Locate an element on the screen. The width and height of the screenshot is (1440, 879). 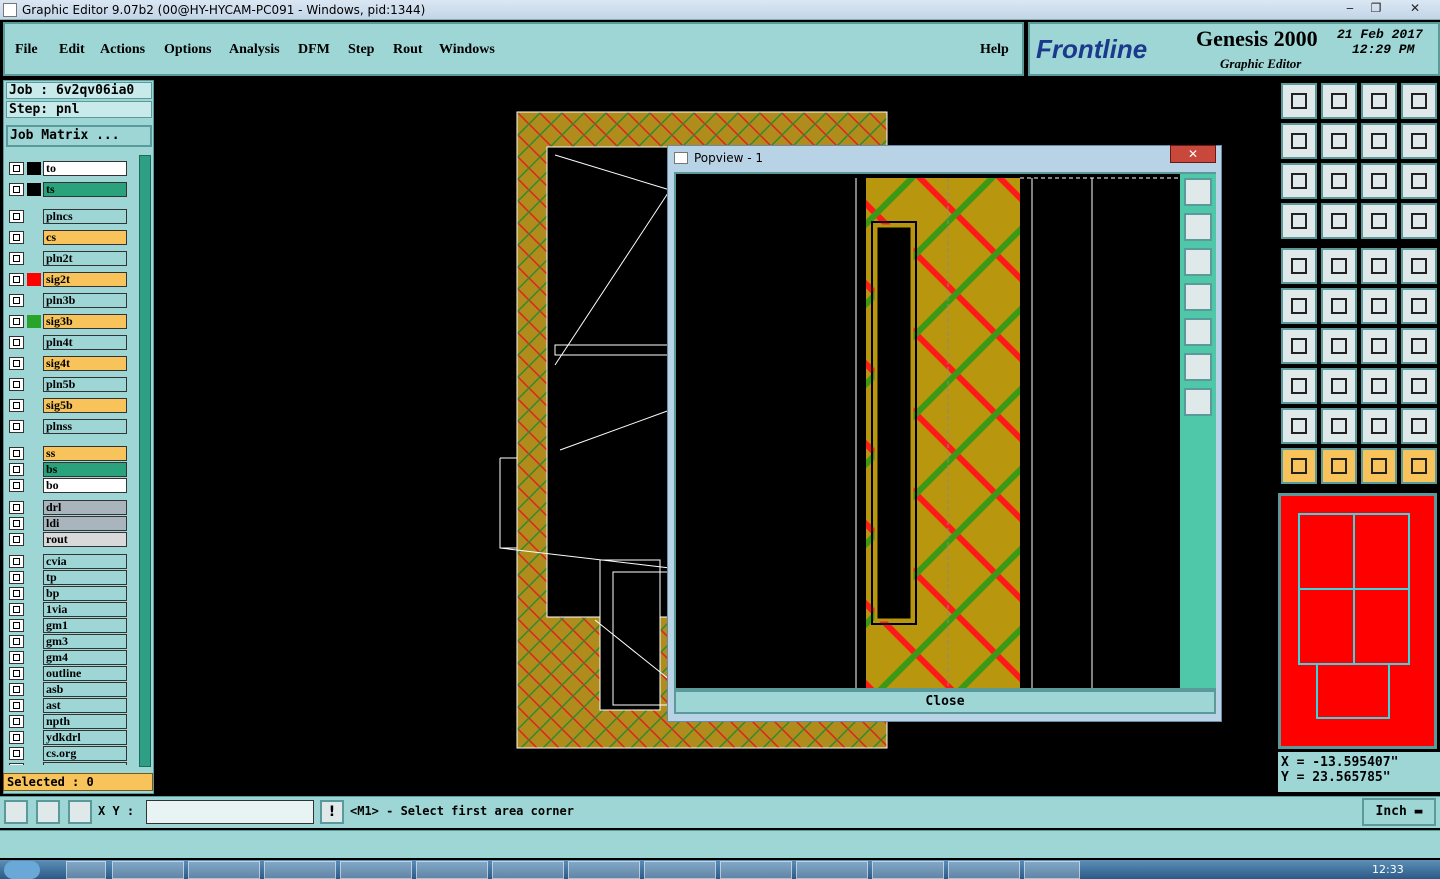
layer-name: sig5b is located at coordinates (85, 405).